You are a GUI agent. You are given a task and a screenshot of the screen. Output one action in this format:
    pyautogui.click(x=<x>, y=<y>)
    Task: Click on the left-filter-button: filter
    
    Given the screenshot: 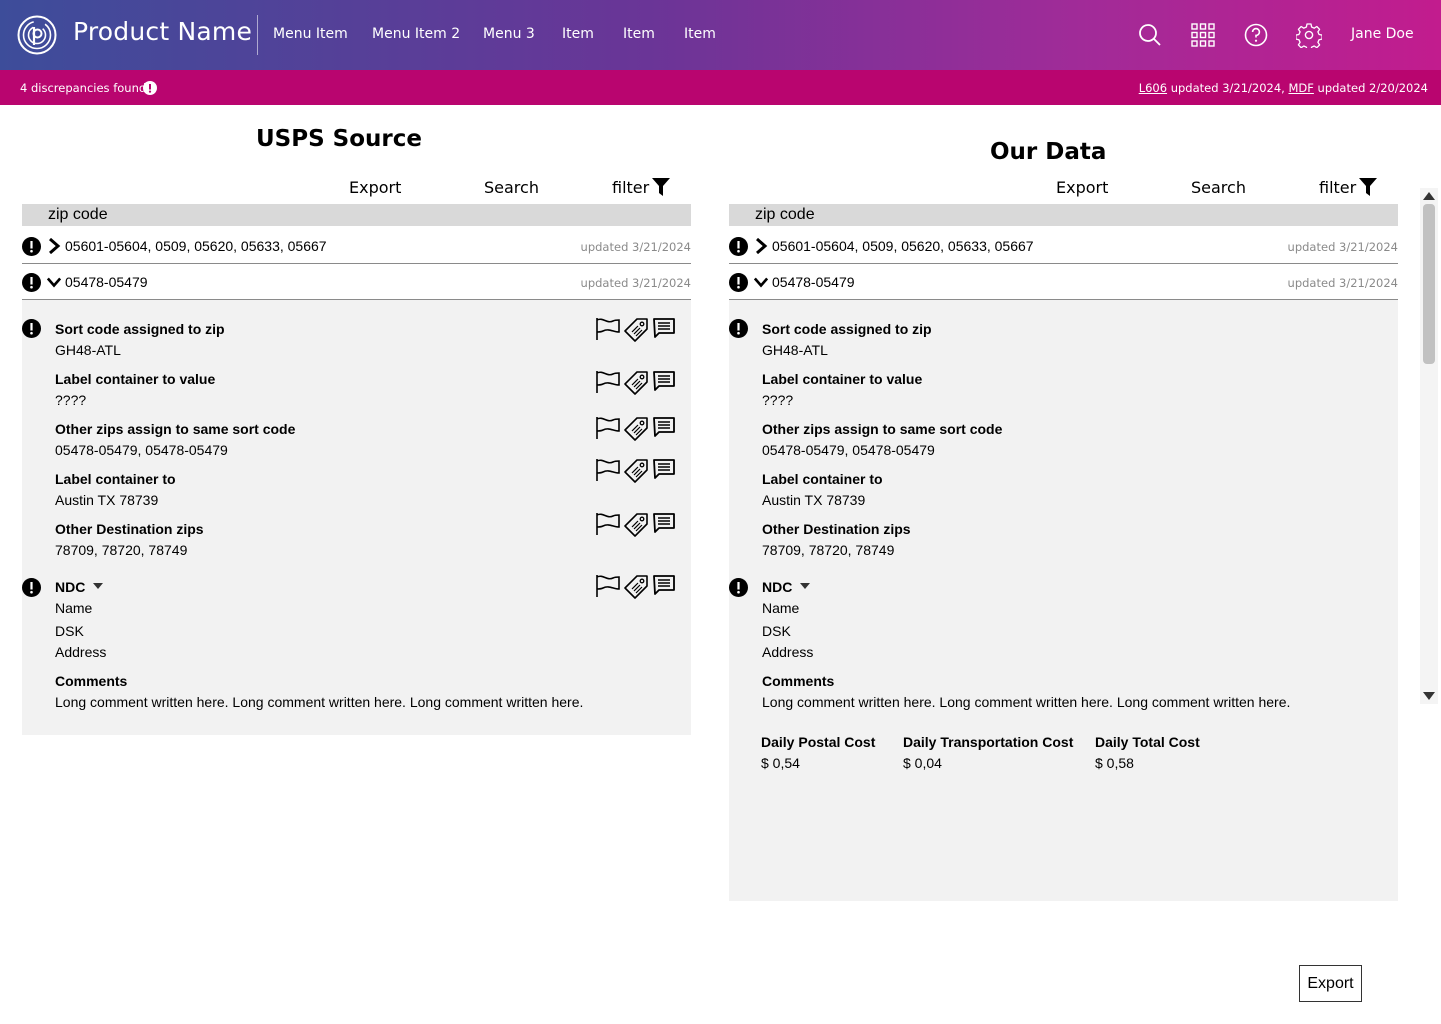 What is the action you would take?
    pyautogui.click(x=630, y=187)
    